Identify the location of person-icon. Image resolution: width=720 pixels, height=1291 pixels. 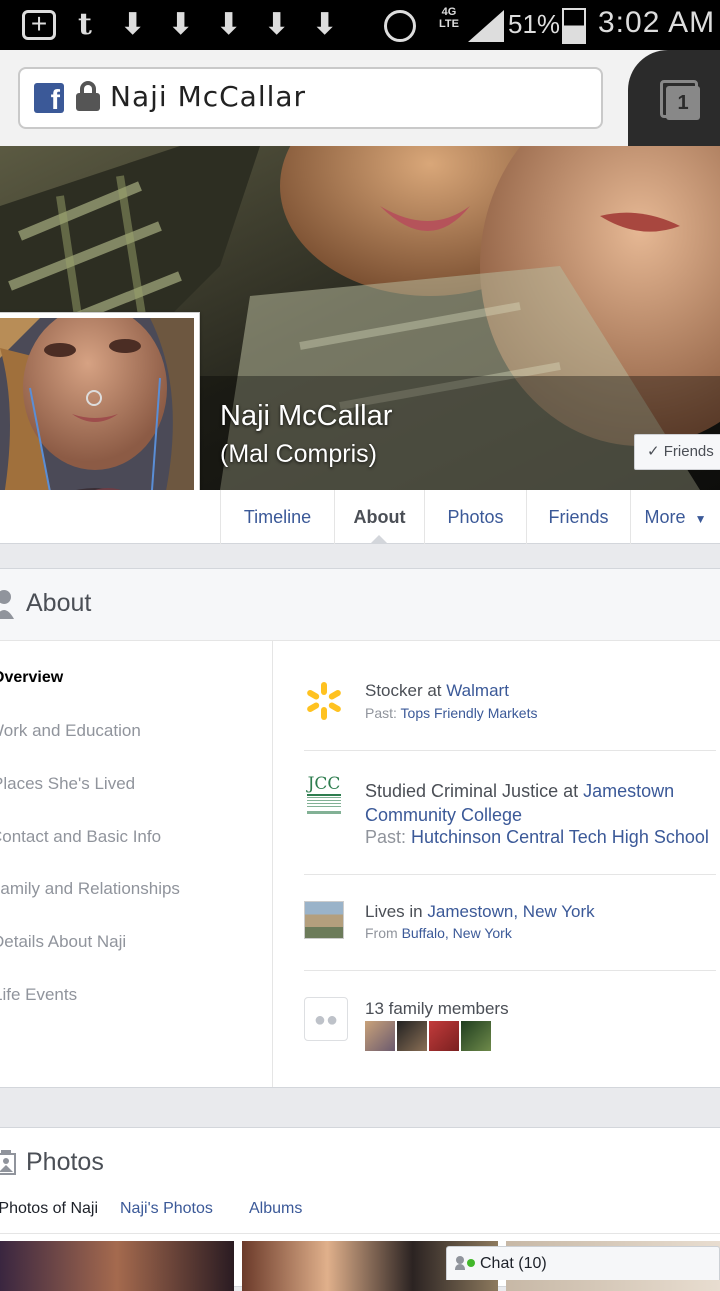
(7, 604).